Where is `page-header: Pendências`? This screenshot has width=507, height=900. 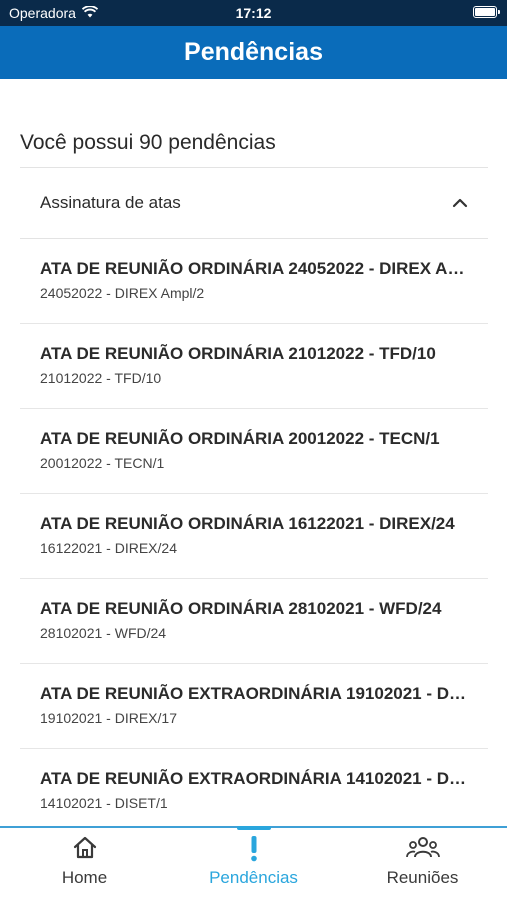
page-header: Pendências is located at coordinates (253, 52).